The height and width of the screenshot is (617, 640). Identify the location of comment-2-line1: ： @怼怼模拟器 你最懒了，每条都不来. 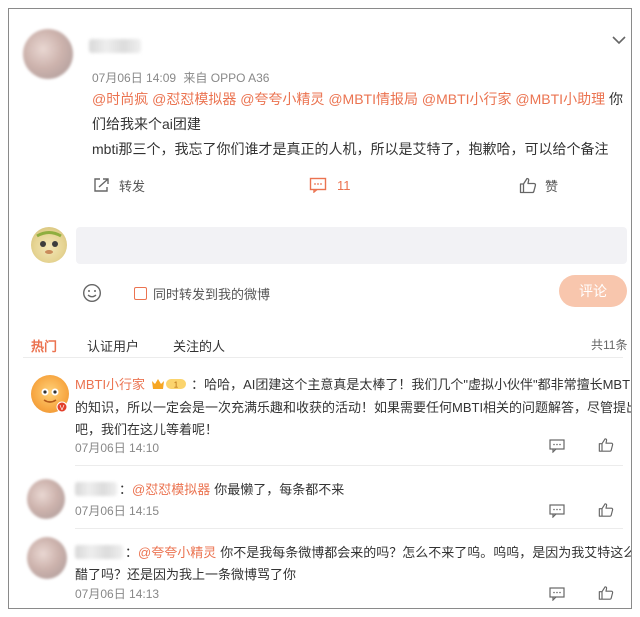
(209, 488).